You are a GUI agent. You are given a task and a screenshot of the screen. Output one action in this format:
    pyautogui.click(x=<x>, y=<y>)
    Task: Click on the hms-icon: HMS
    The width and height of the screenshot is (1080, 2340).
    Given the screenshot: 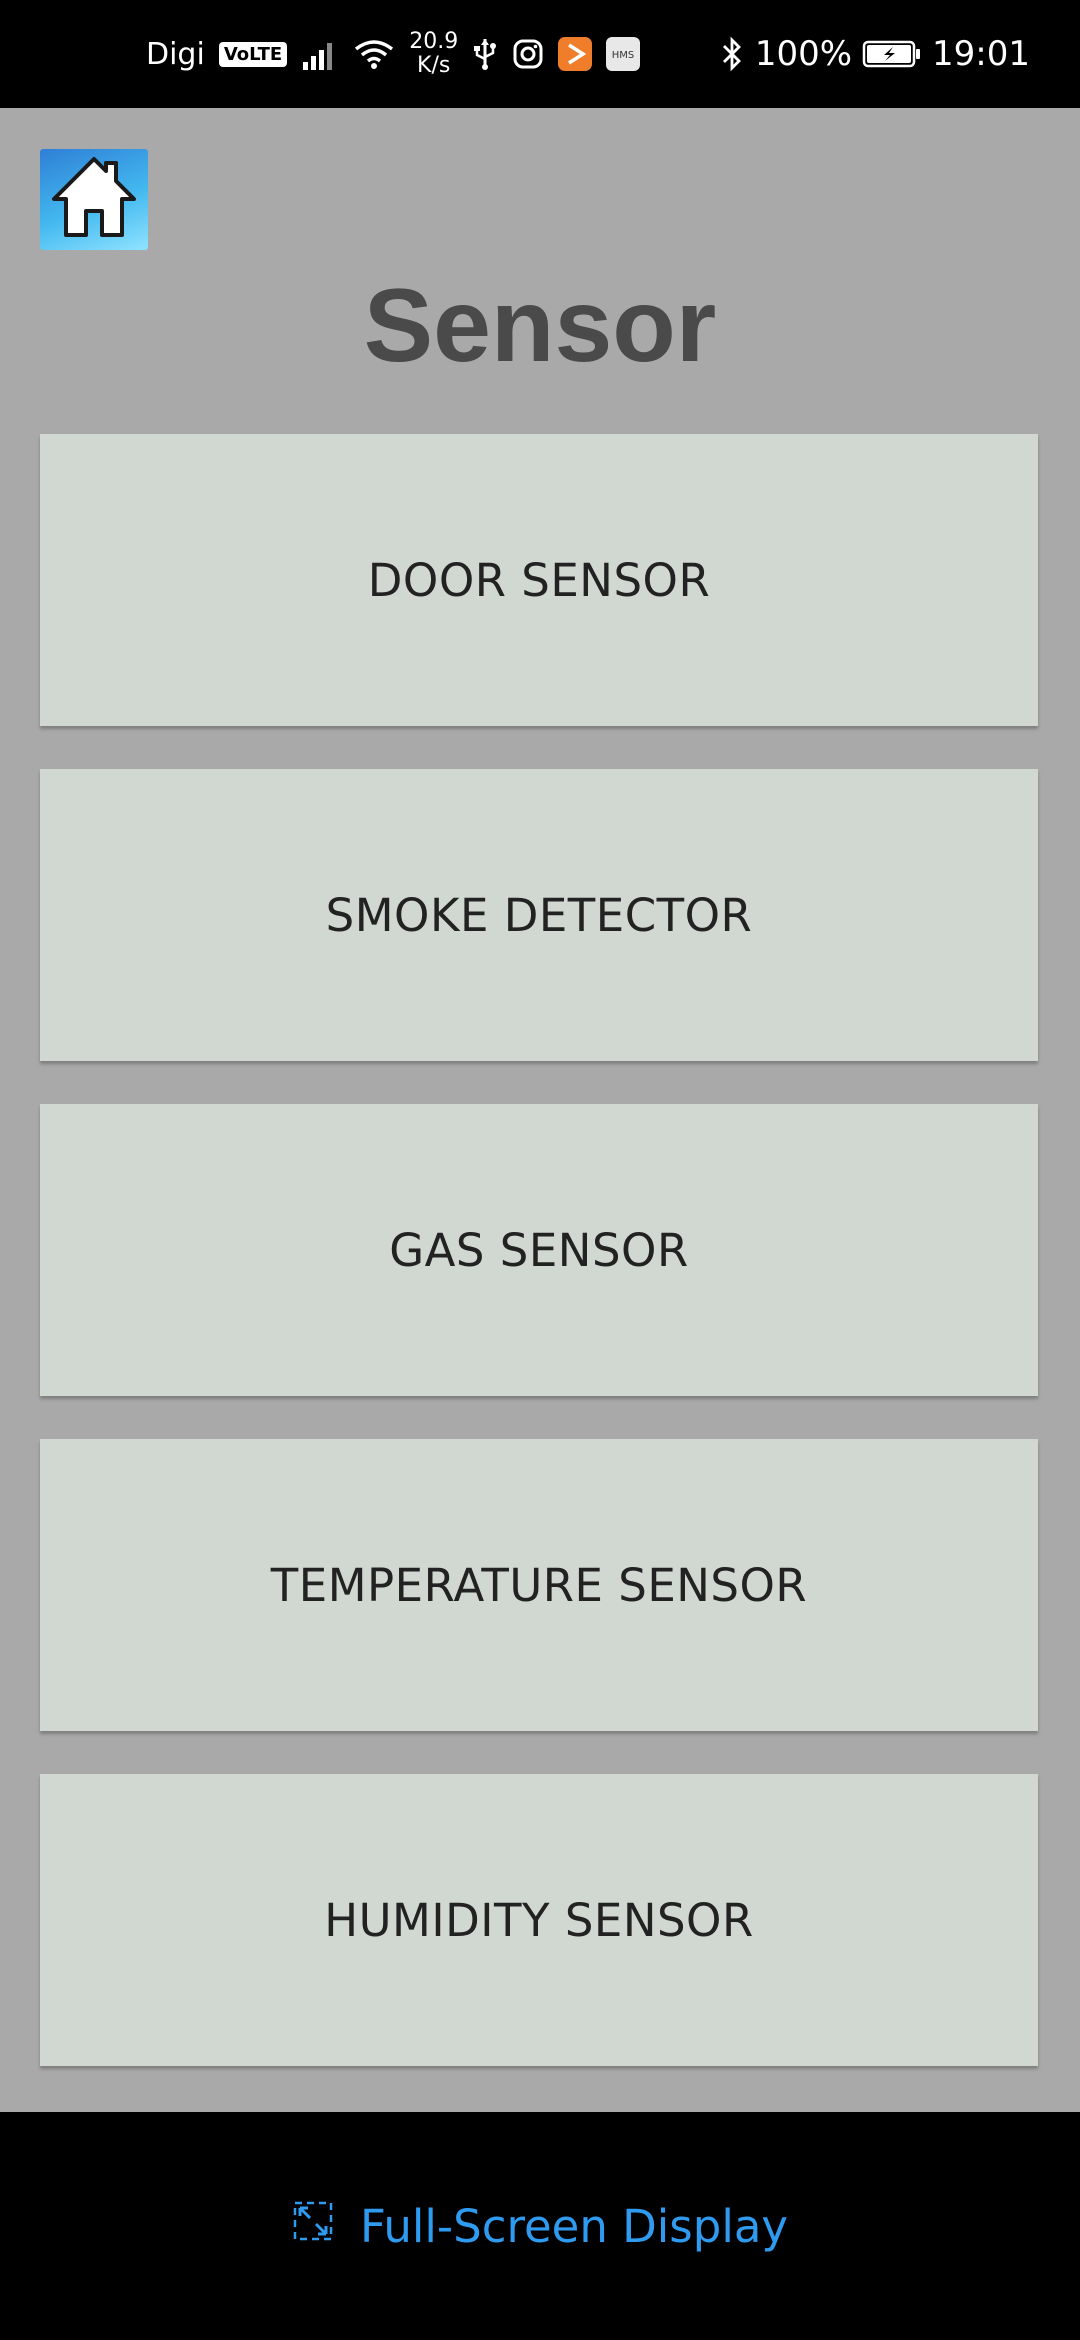 What is the action you would take?
    pyautogui.click(x=623, y=54)
    